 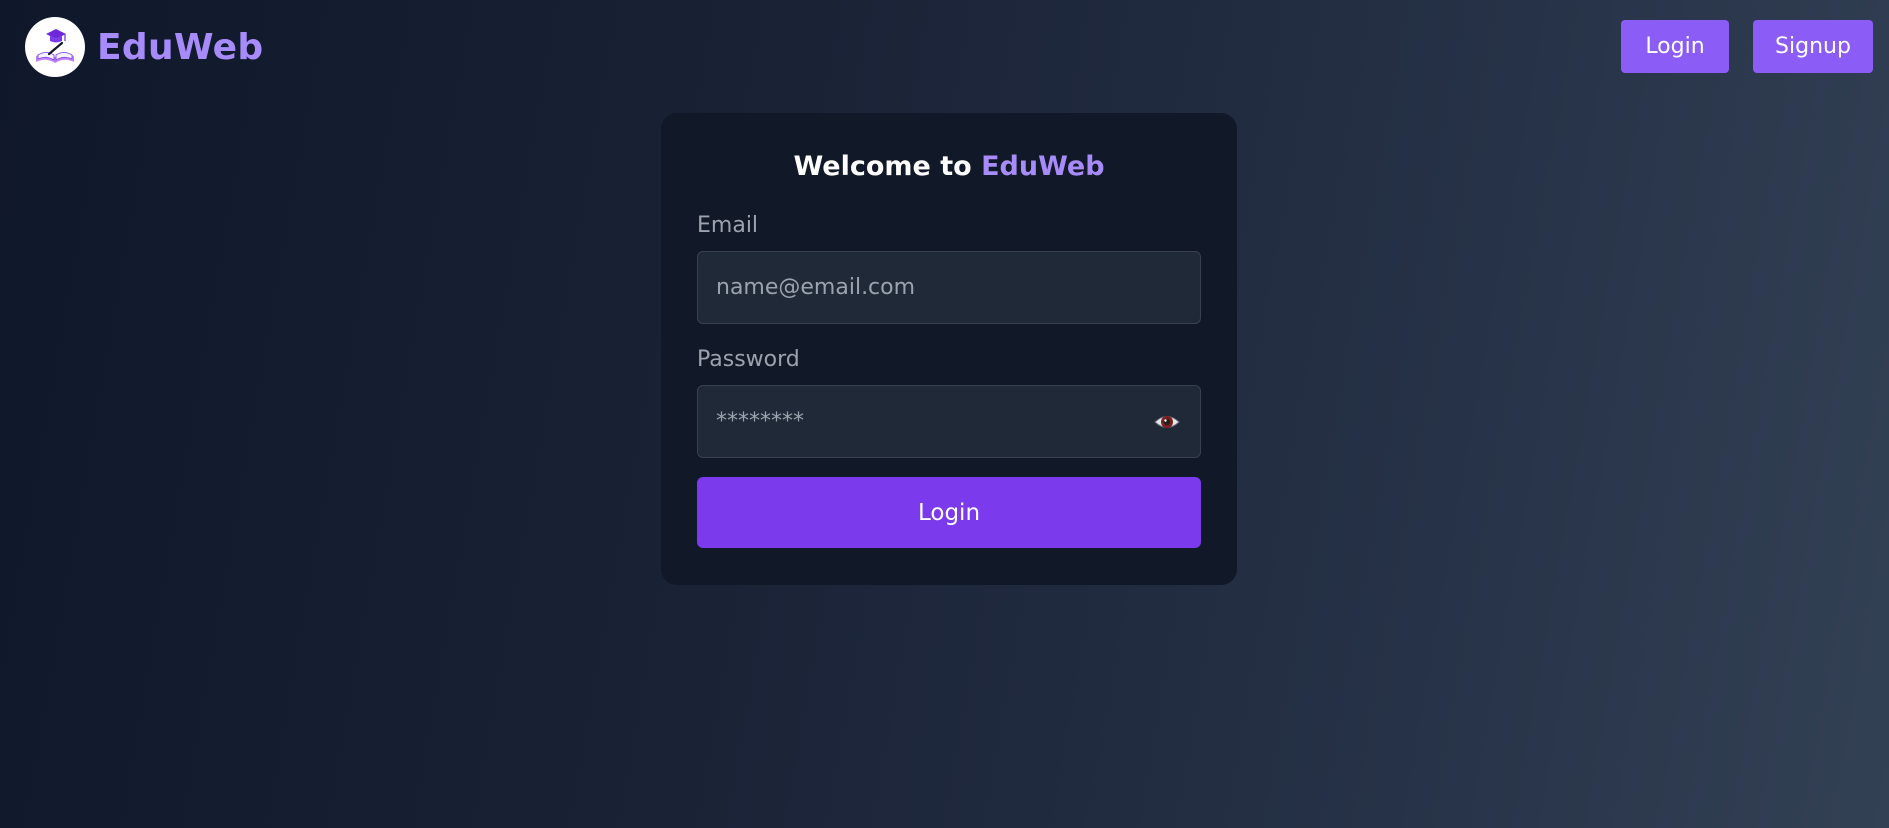 I want to click on logo, so click(x=55, y=47).